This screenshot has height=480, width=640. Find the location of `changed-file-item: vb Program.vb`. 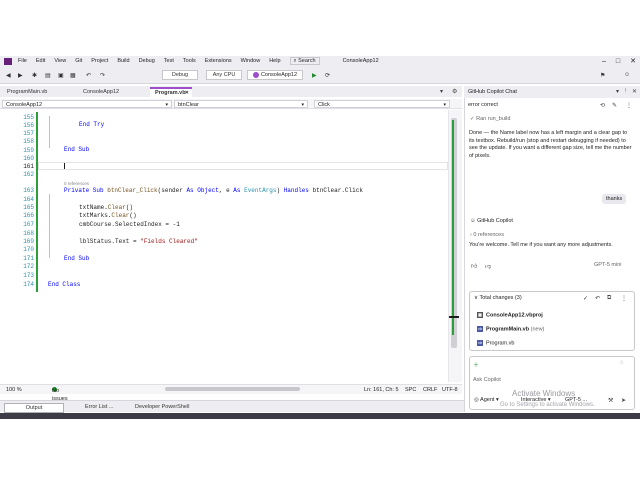

changed-file-item: vb Program.vb is located at coordinates (495, 344).